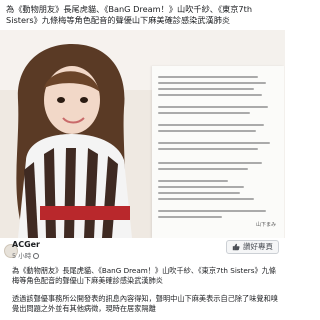 This screenshot has width=320, height=320. Describe the element at coordinates (258, 246) in the screenshot. I see `like-page-label: 讚好專頁` at that location.